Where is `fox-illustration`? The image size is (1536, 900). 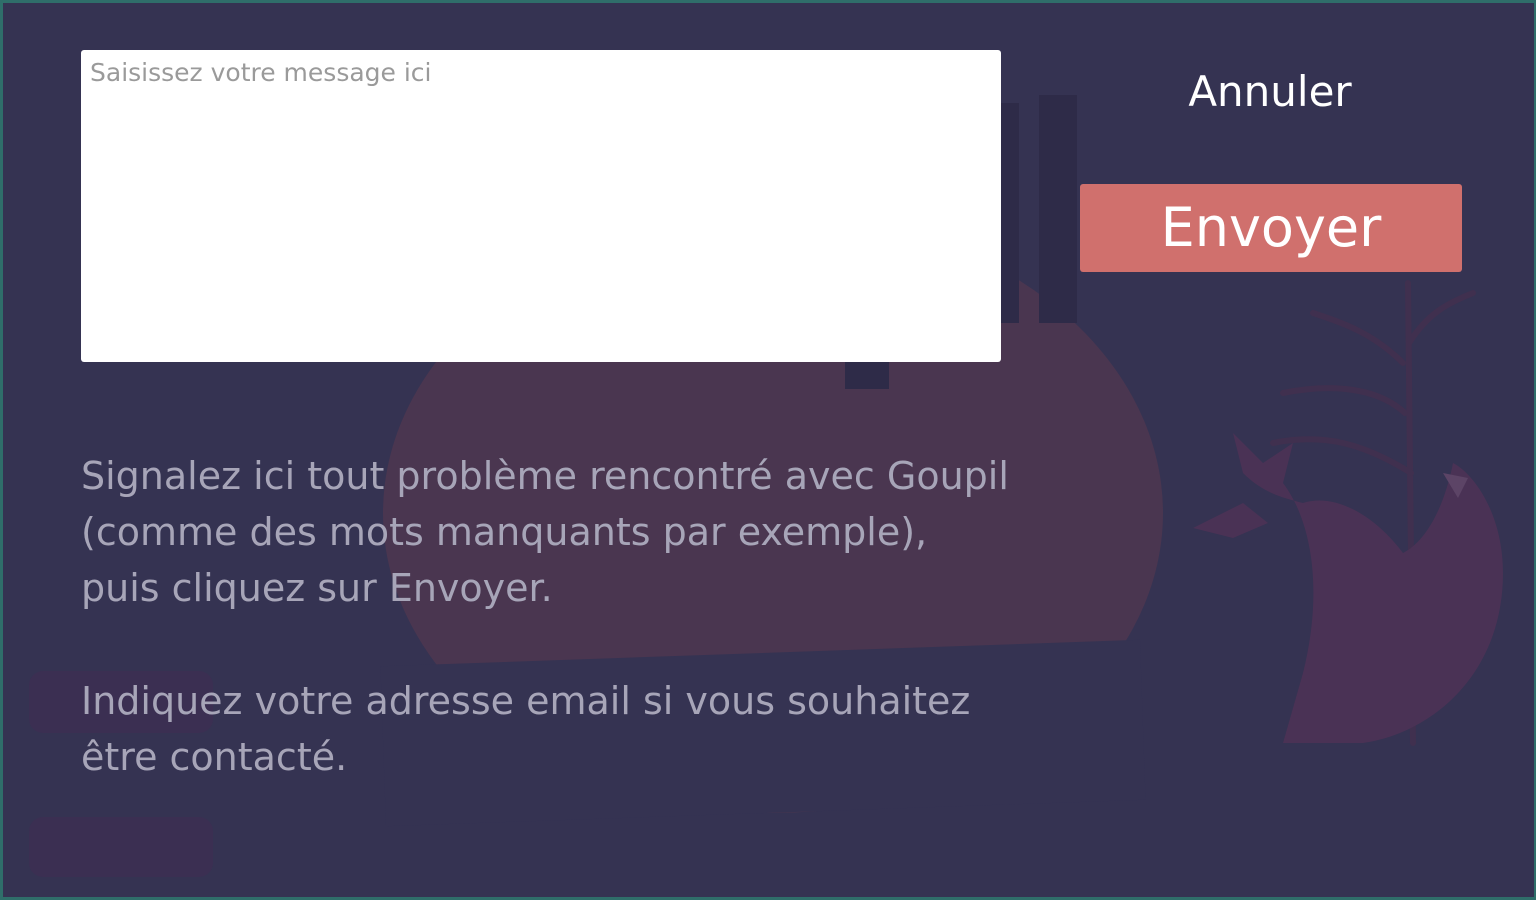
fox-illustration is located at coordinates (1348, 513).